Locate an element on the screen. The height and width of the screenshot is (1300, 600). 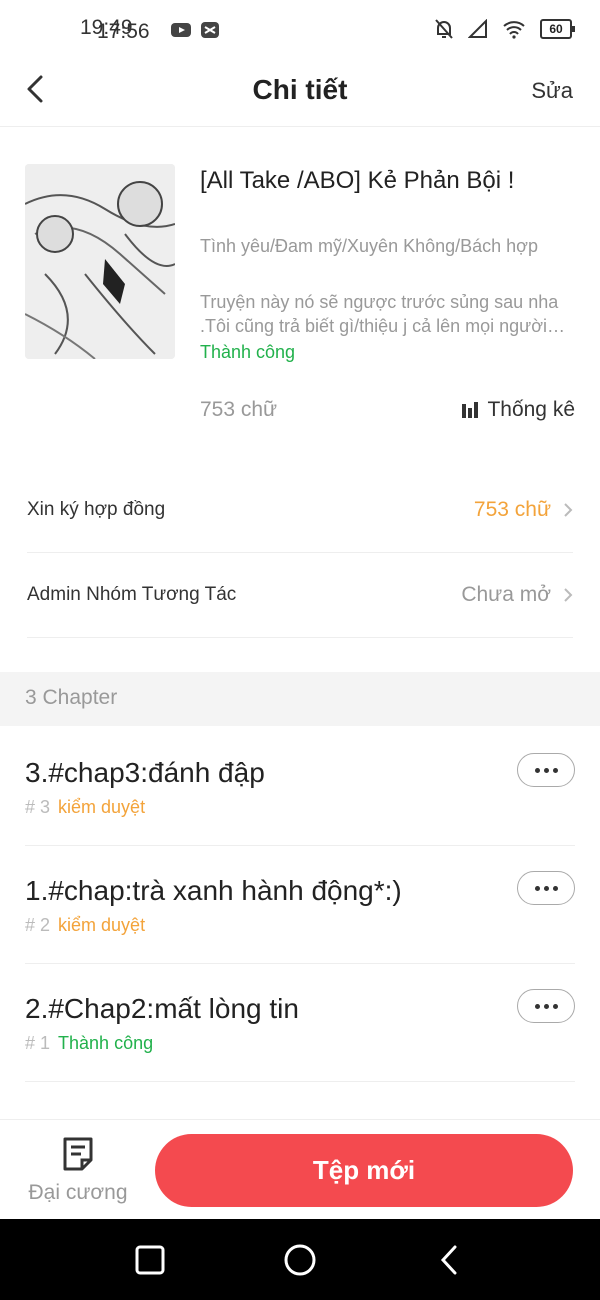
signal-icon is located at coordinates (477, 28).